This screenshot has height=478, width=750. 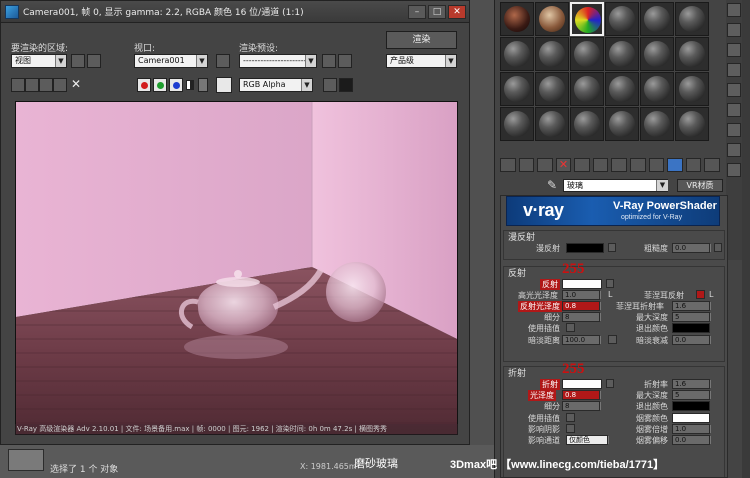 What do you see at coordinates (176, 85) in the screenshot?
I see `blue-channel-toggle` at bounding box center [176, 85].